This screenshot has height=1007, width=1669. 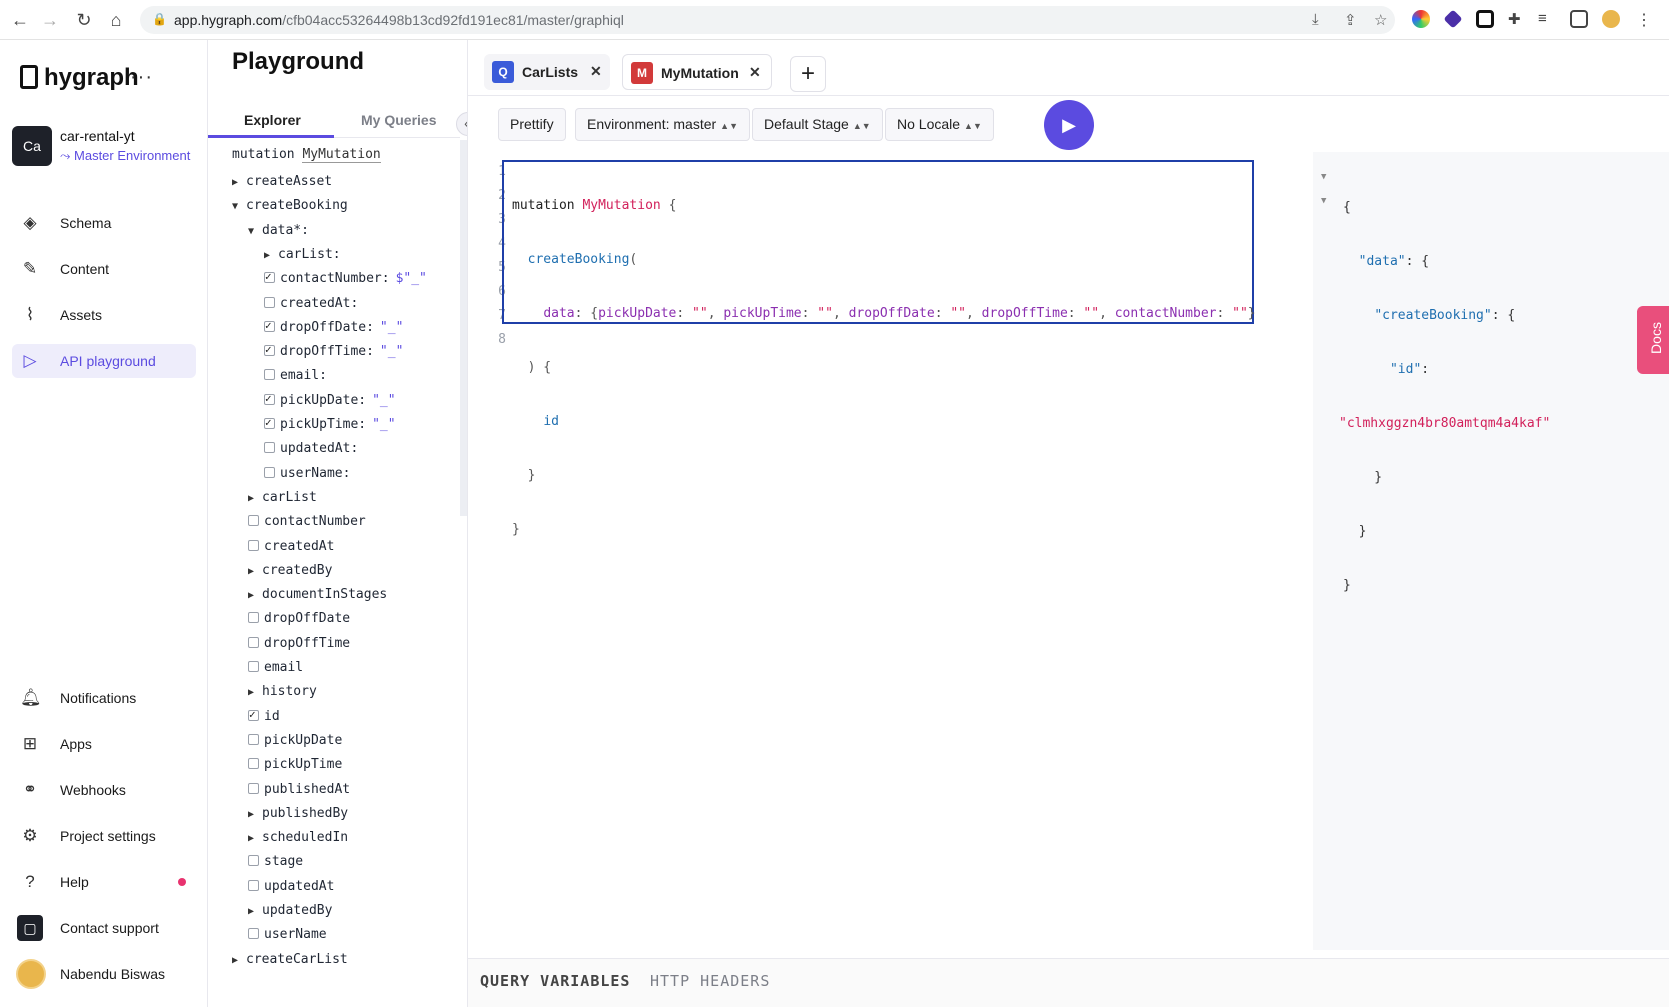 I want to click on side-panel-icon, so click(x=1579, y=19).